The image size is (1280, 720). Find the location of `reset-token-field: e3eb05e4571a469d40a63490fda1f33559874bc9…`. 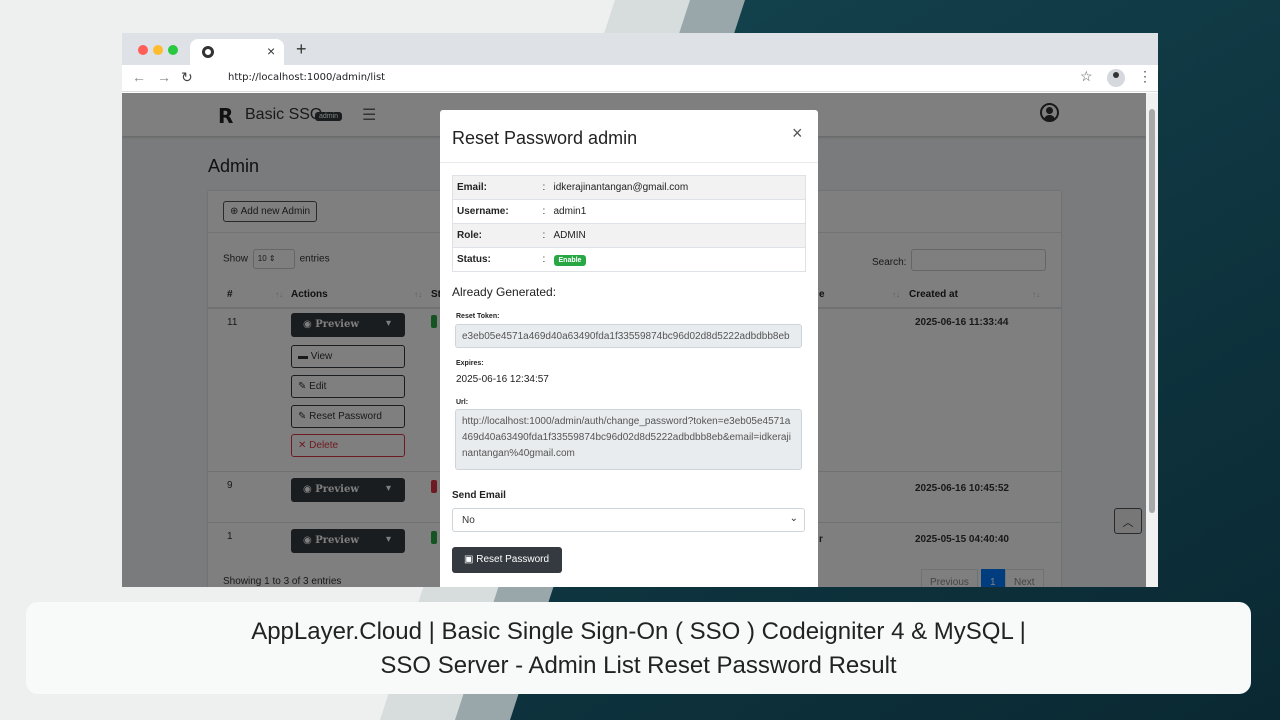

reset-token-field: e3eb05e4571a469d40a63490fda1f33559874bc9… is located at coordinates (628, 336).